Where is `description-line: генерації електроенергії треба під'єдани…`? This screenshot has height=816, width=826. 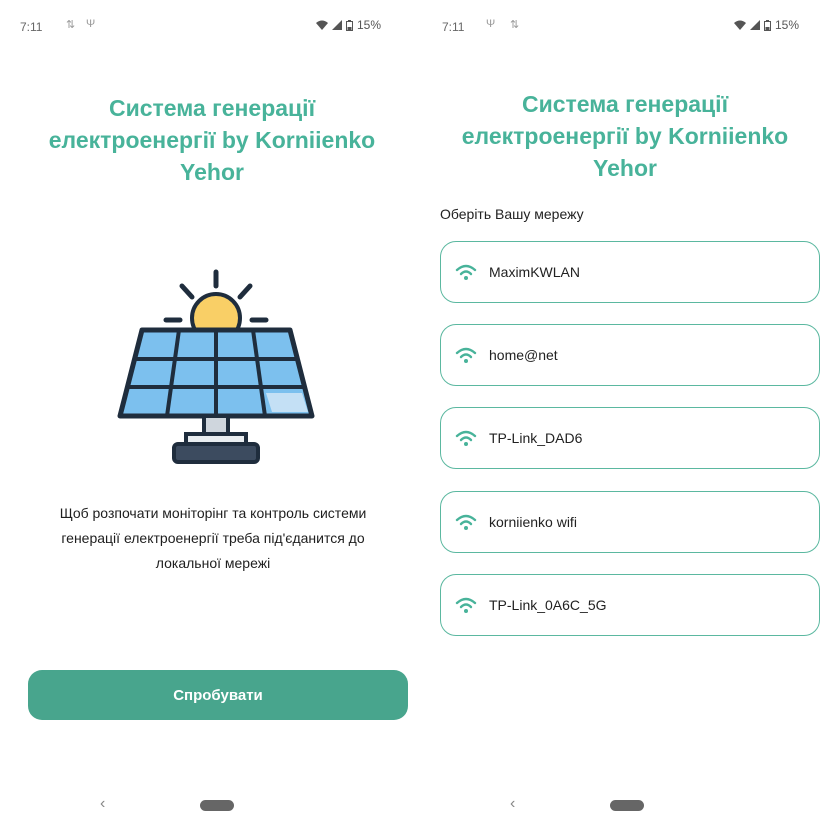 description-line: генерації електроенергії треба під'єдани… is located at coordinates (213, 538).